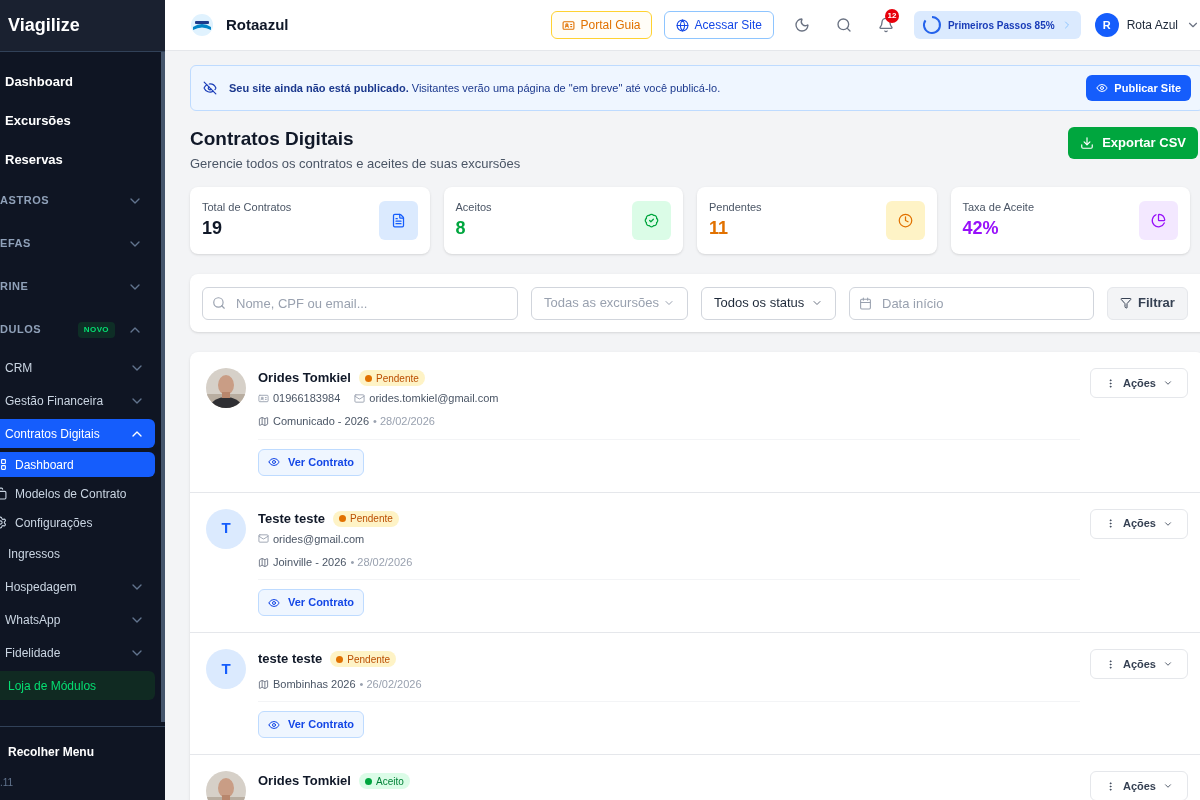  Describe the element at coordinates (77, 367) in the screenshot. I see `sidebar-item: CRM` at that location.